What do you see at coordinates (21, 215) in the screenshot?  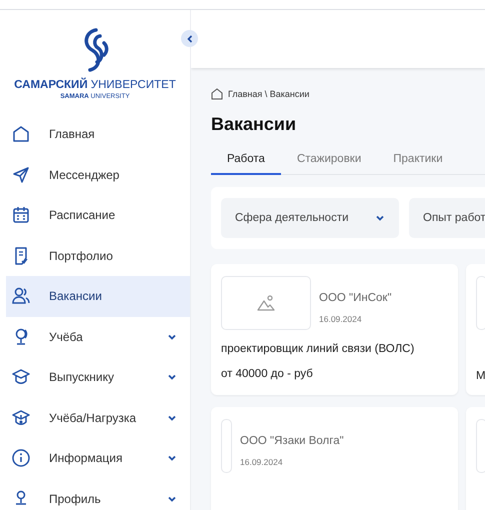 I see `calendar-icon` at bounding box center [21, 215].